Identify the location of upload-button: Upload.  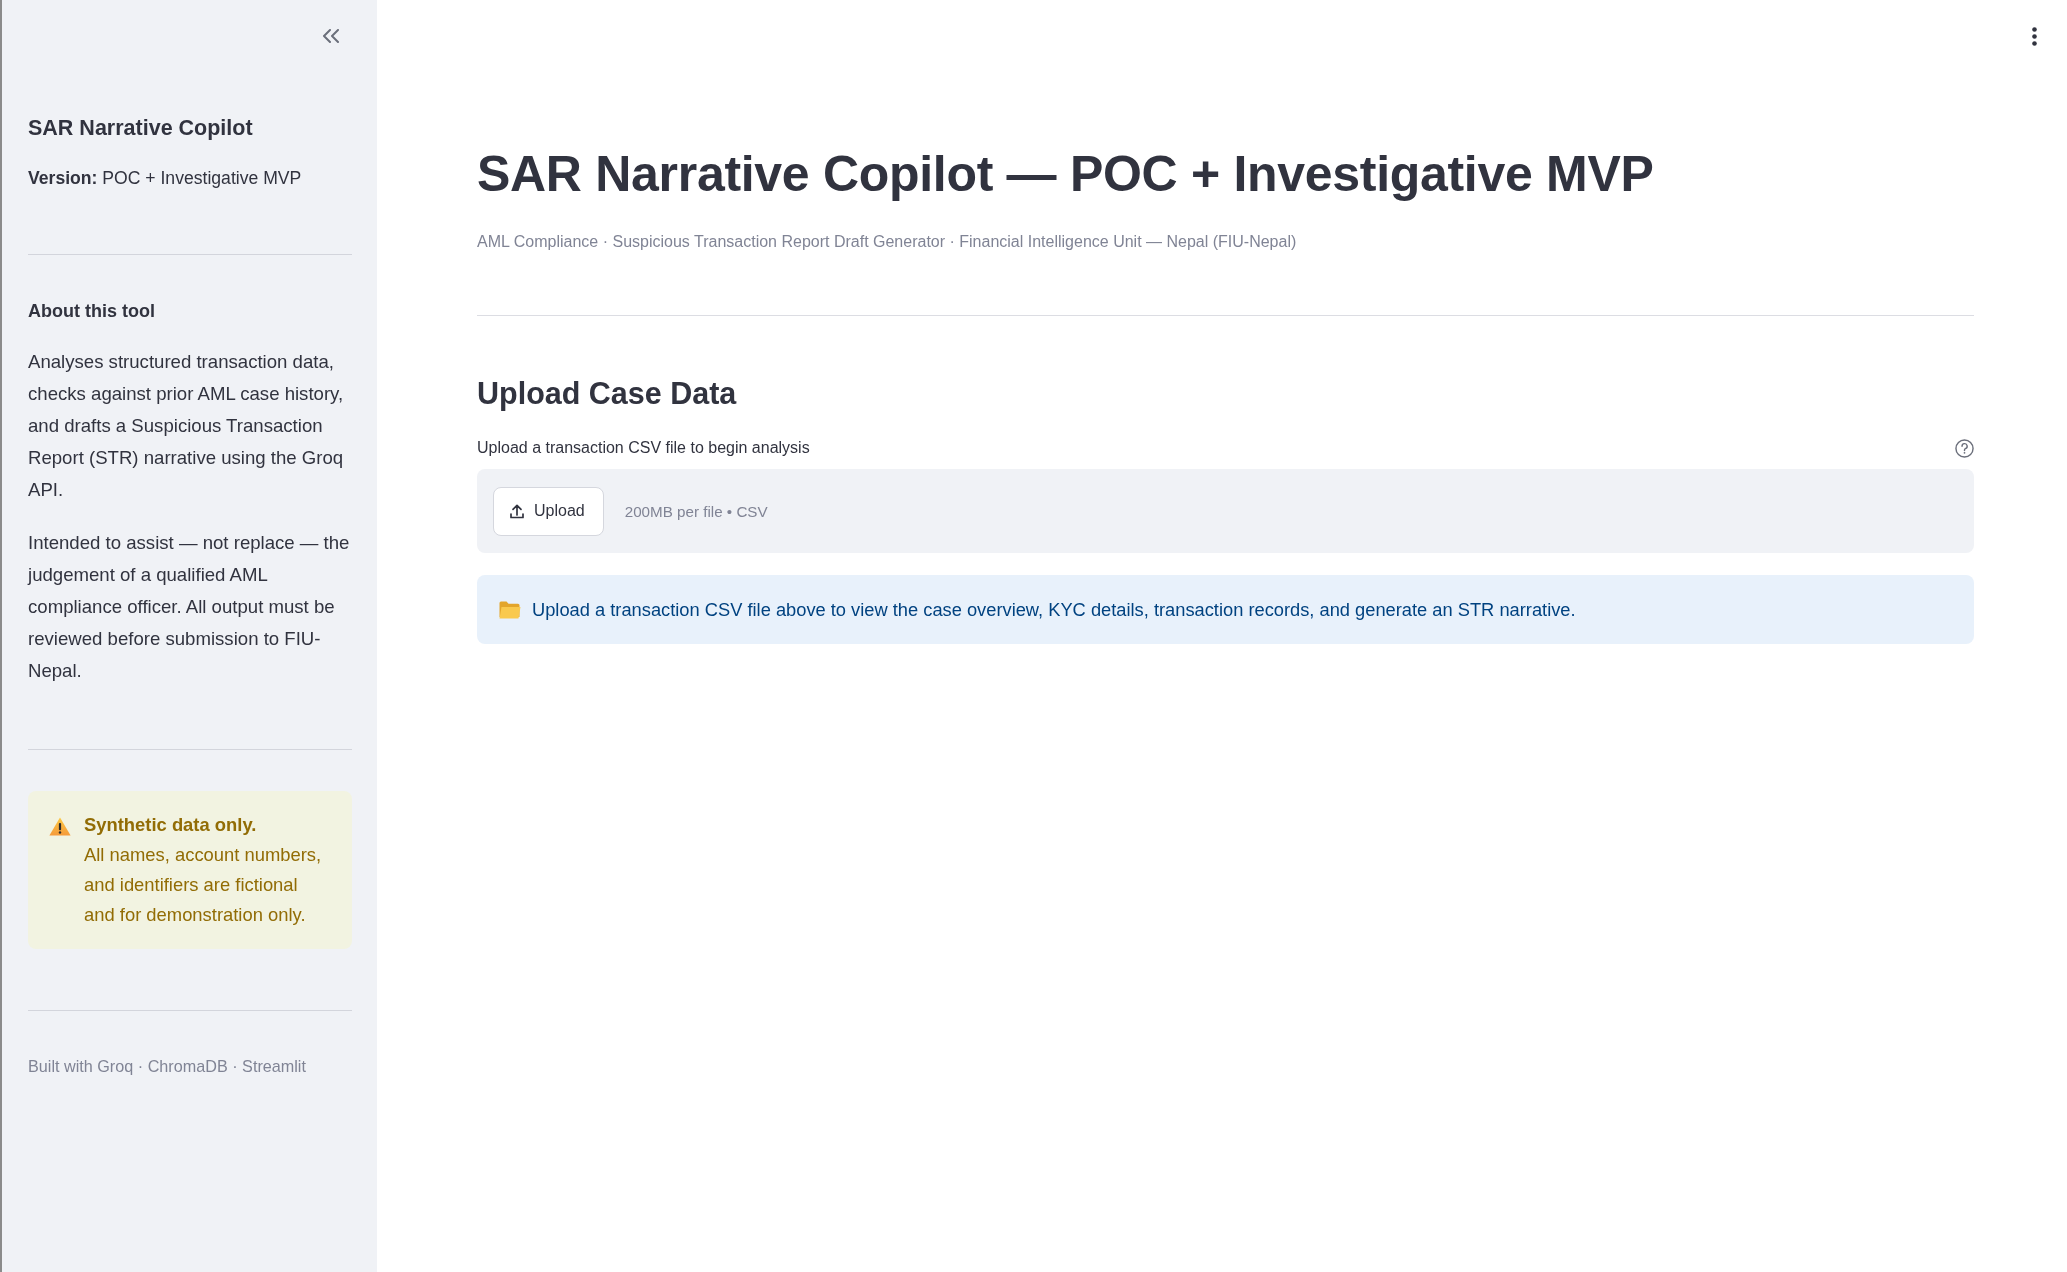
(548, 511).